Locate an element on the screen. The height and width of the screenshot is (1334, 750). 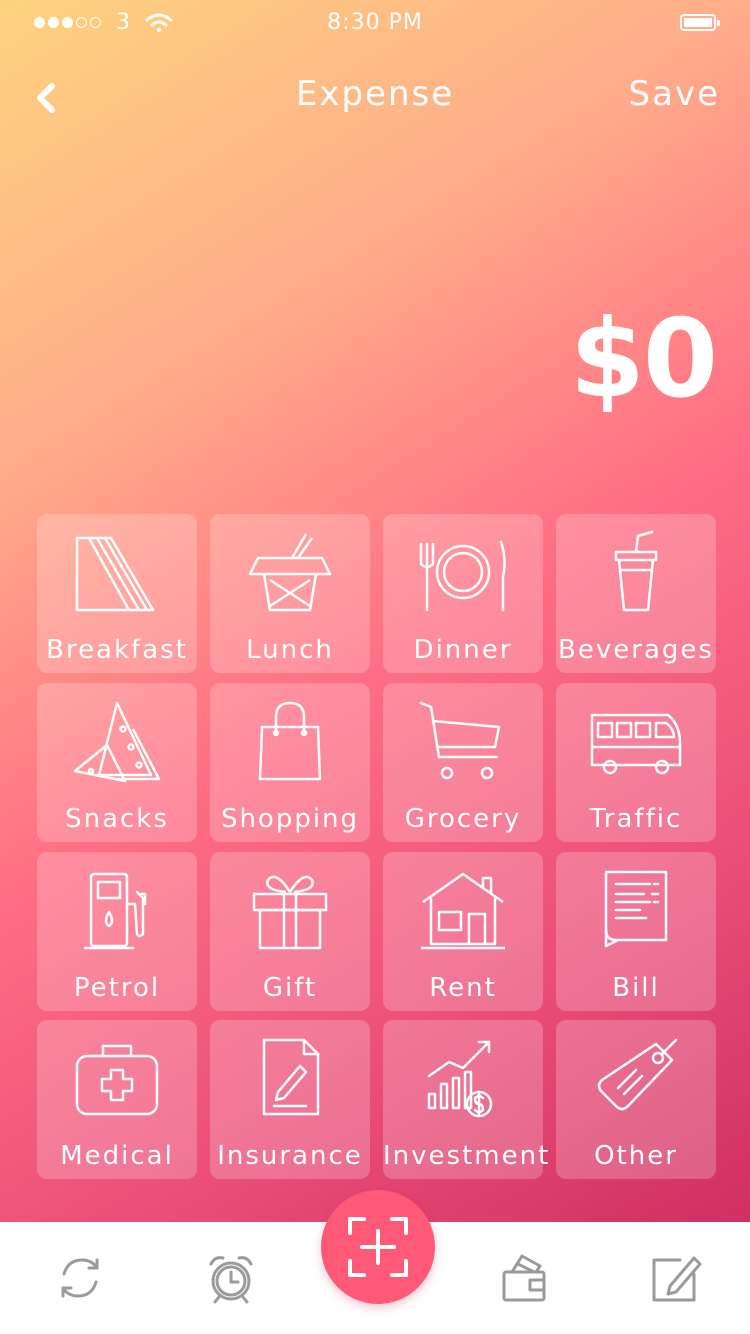
tab-edit is located at coordinates (676, 1278).